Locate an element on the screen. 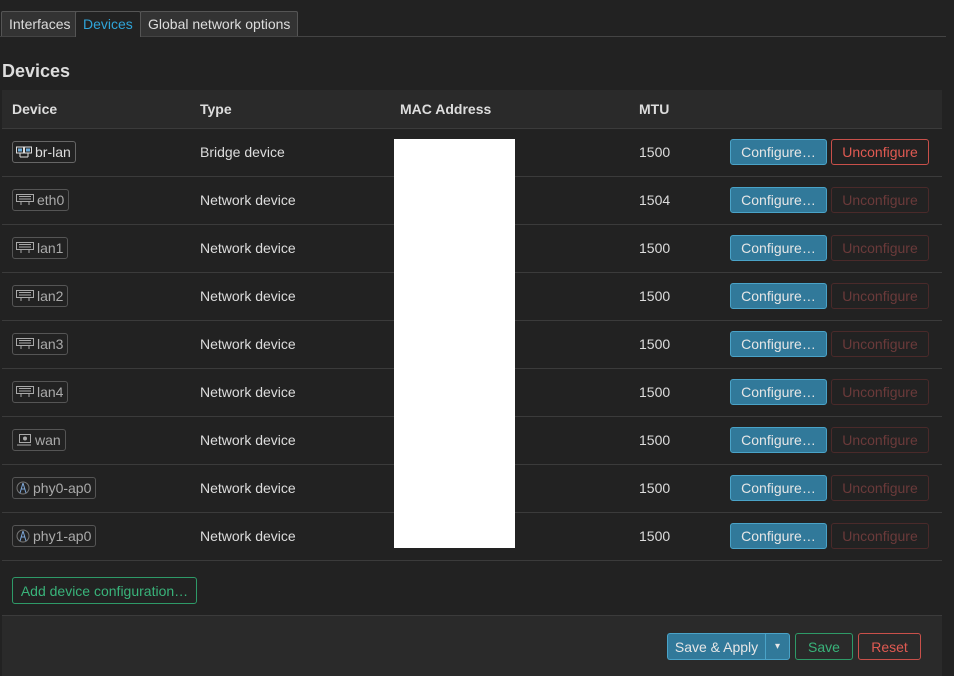  device-badge: phy0-ap0 is located at coordinates (54, 488).